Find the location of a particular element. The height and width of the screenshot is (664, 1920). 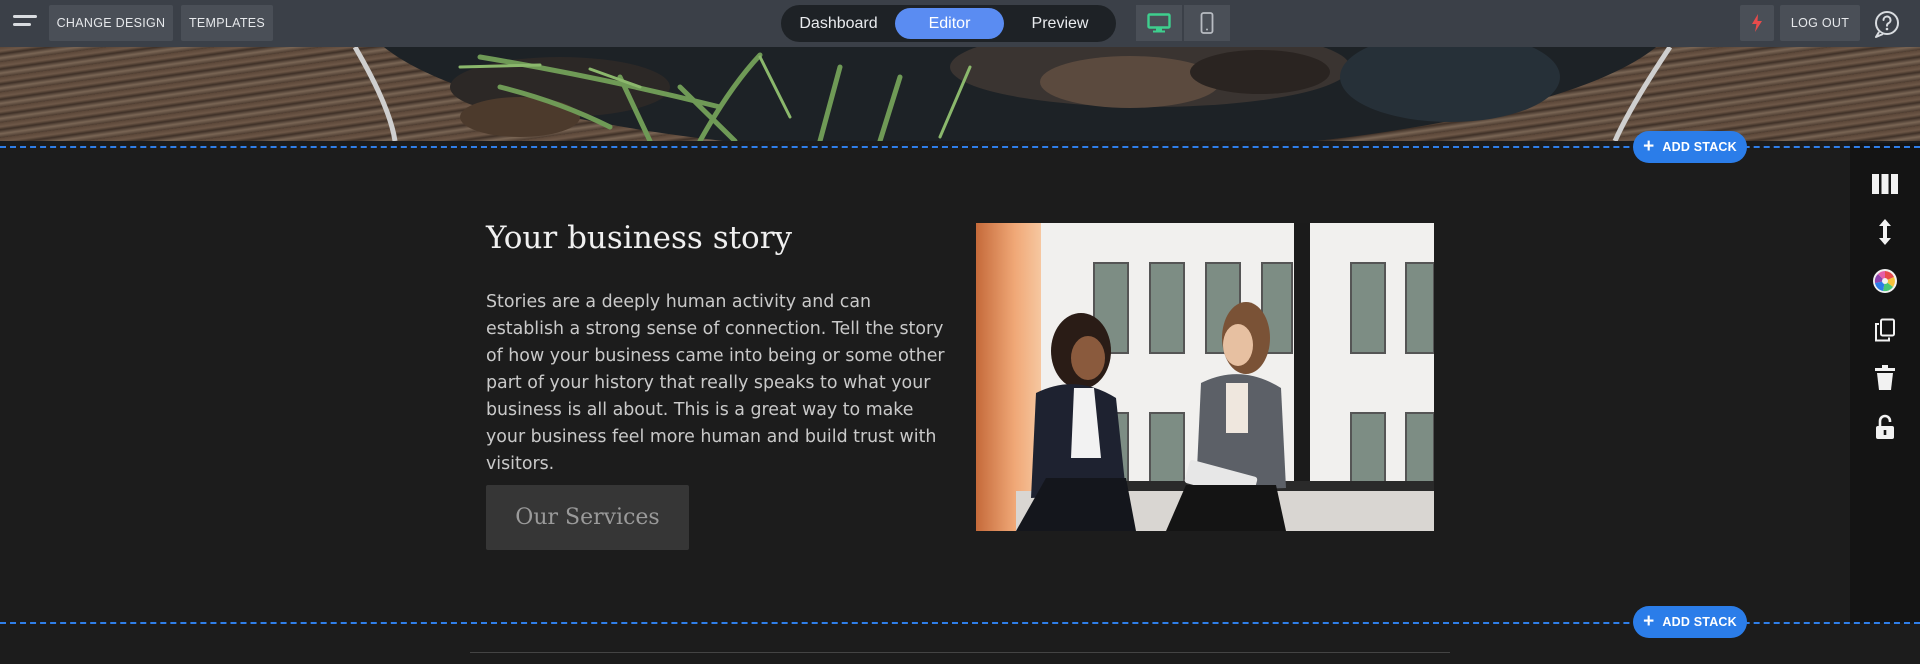

tab-editor: Editor is located at coordinates (949, 23).